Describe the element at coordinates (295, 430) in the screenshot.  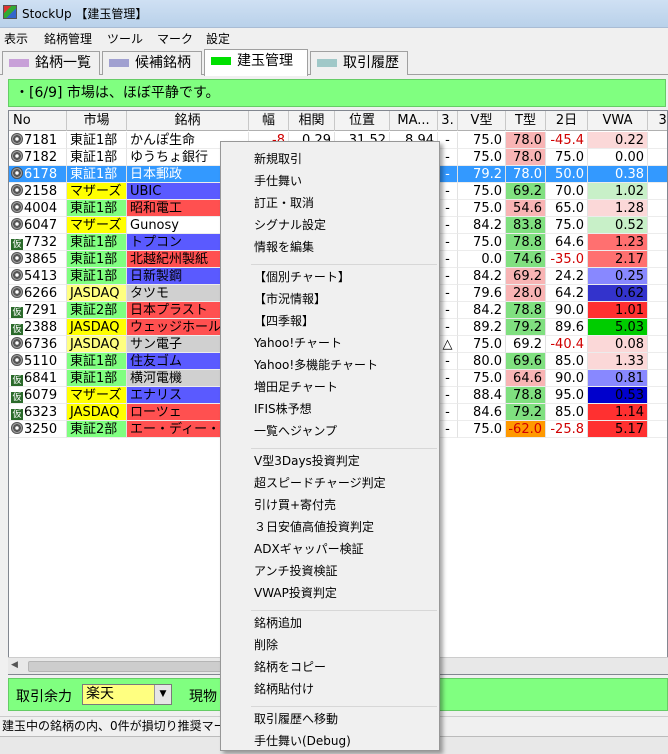
I see `context-menu-item: 一覧へジャンプ` at that location.